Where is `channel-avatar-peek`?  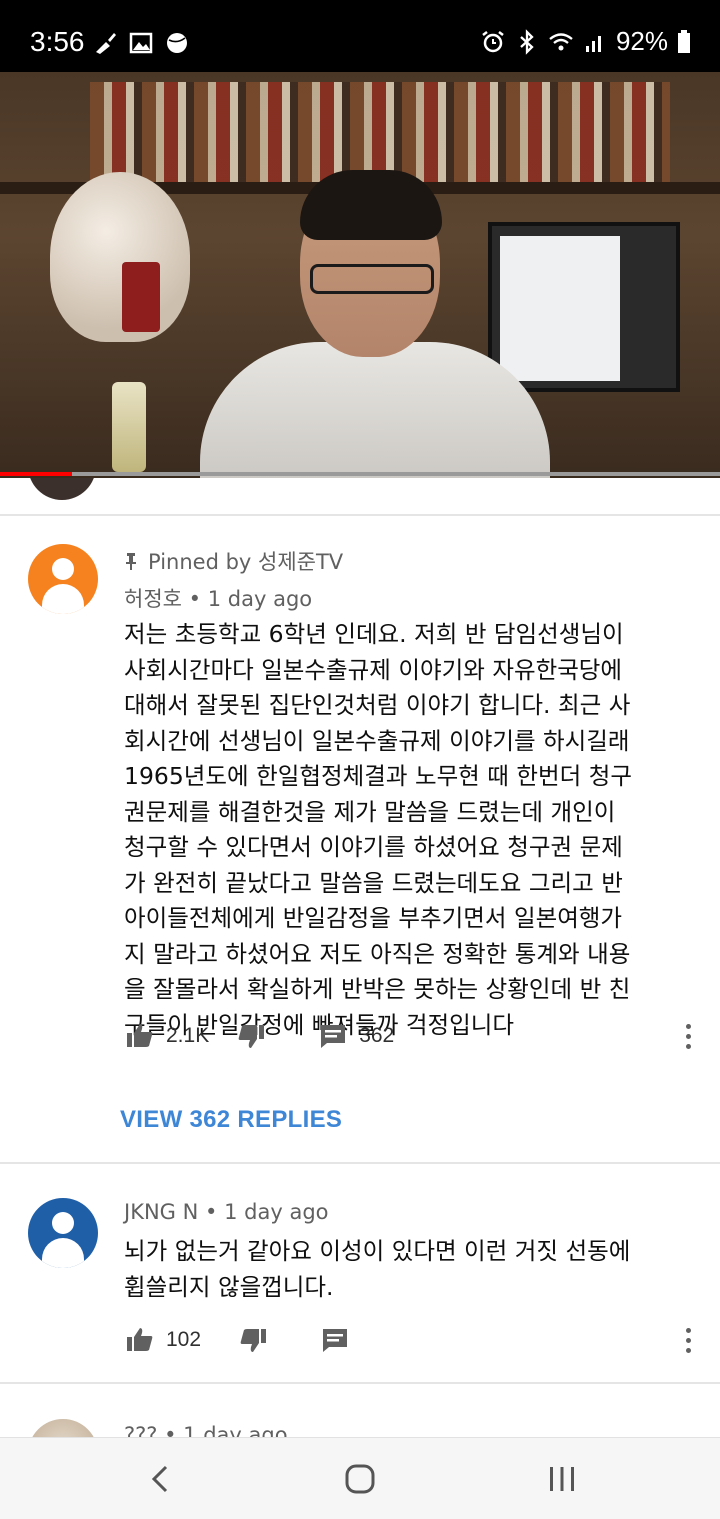
channel-avatar-peek is located at coordinates (62, 489).